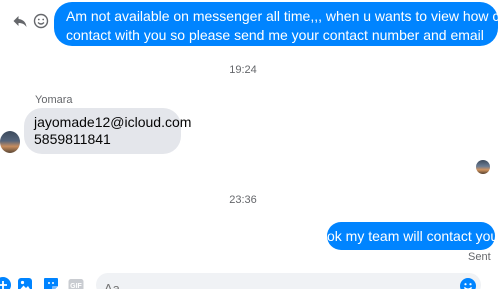 The image size is (500, 289). Describe the element at coordinates (10, 142) in the screenshot. I see `avatar` at that location.